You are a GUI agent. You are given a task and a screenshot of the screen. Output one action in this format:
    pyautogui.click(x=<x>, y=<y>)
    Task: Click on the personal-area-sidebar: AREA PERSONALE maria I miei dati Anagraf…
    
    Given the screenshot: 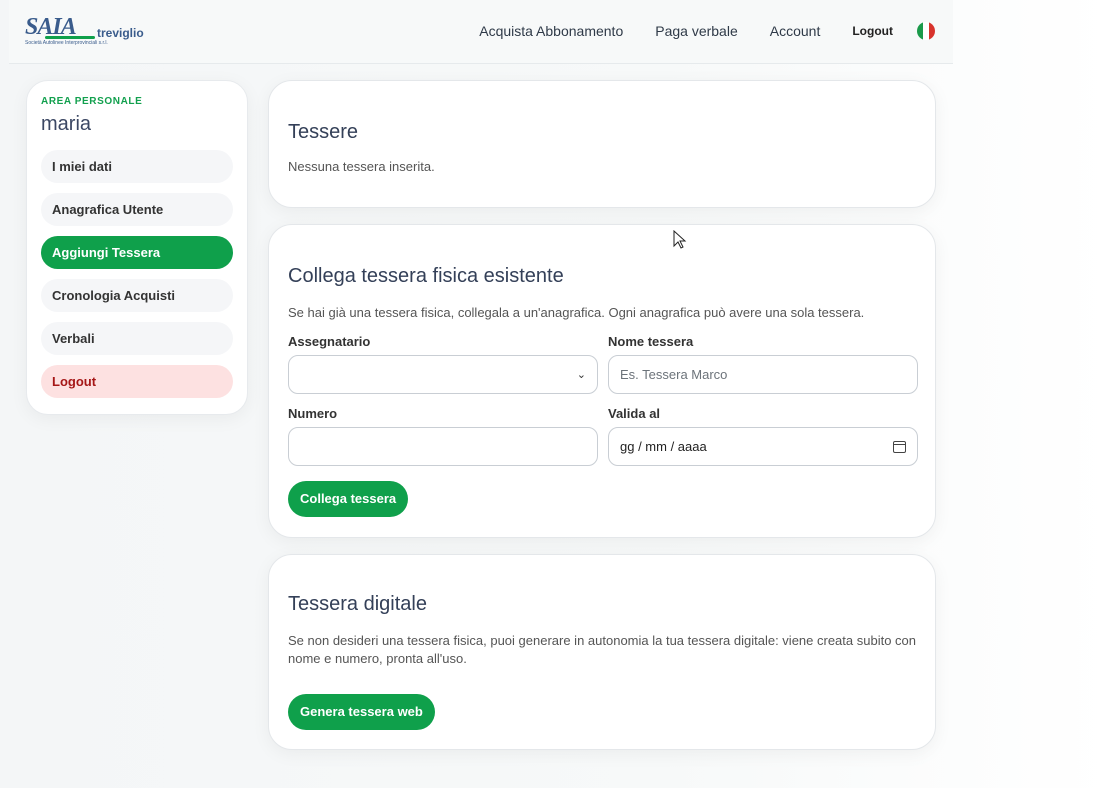 What is the action you would take?
    pyautogui.click(x=137, y=247)
    